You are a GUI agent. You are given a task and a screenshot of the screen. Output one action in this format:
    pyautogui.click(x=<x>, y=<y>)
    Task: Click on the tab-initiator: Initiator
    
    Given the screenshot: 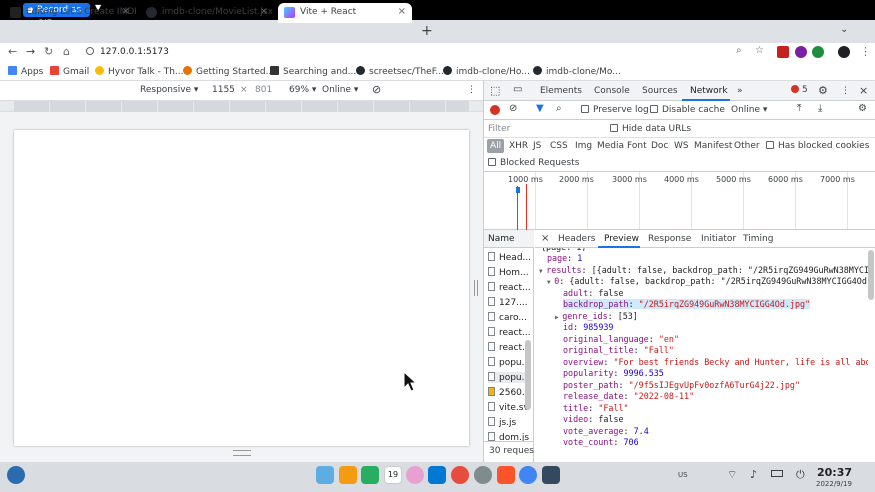 What is the action you would take?
    pyautogui.click(x=718, y=239)
    